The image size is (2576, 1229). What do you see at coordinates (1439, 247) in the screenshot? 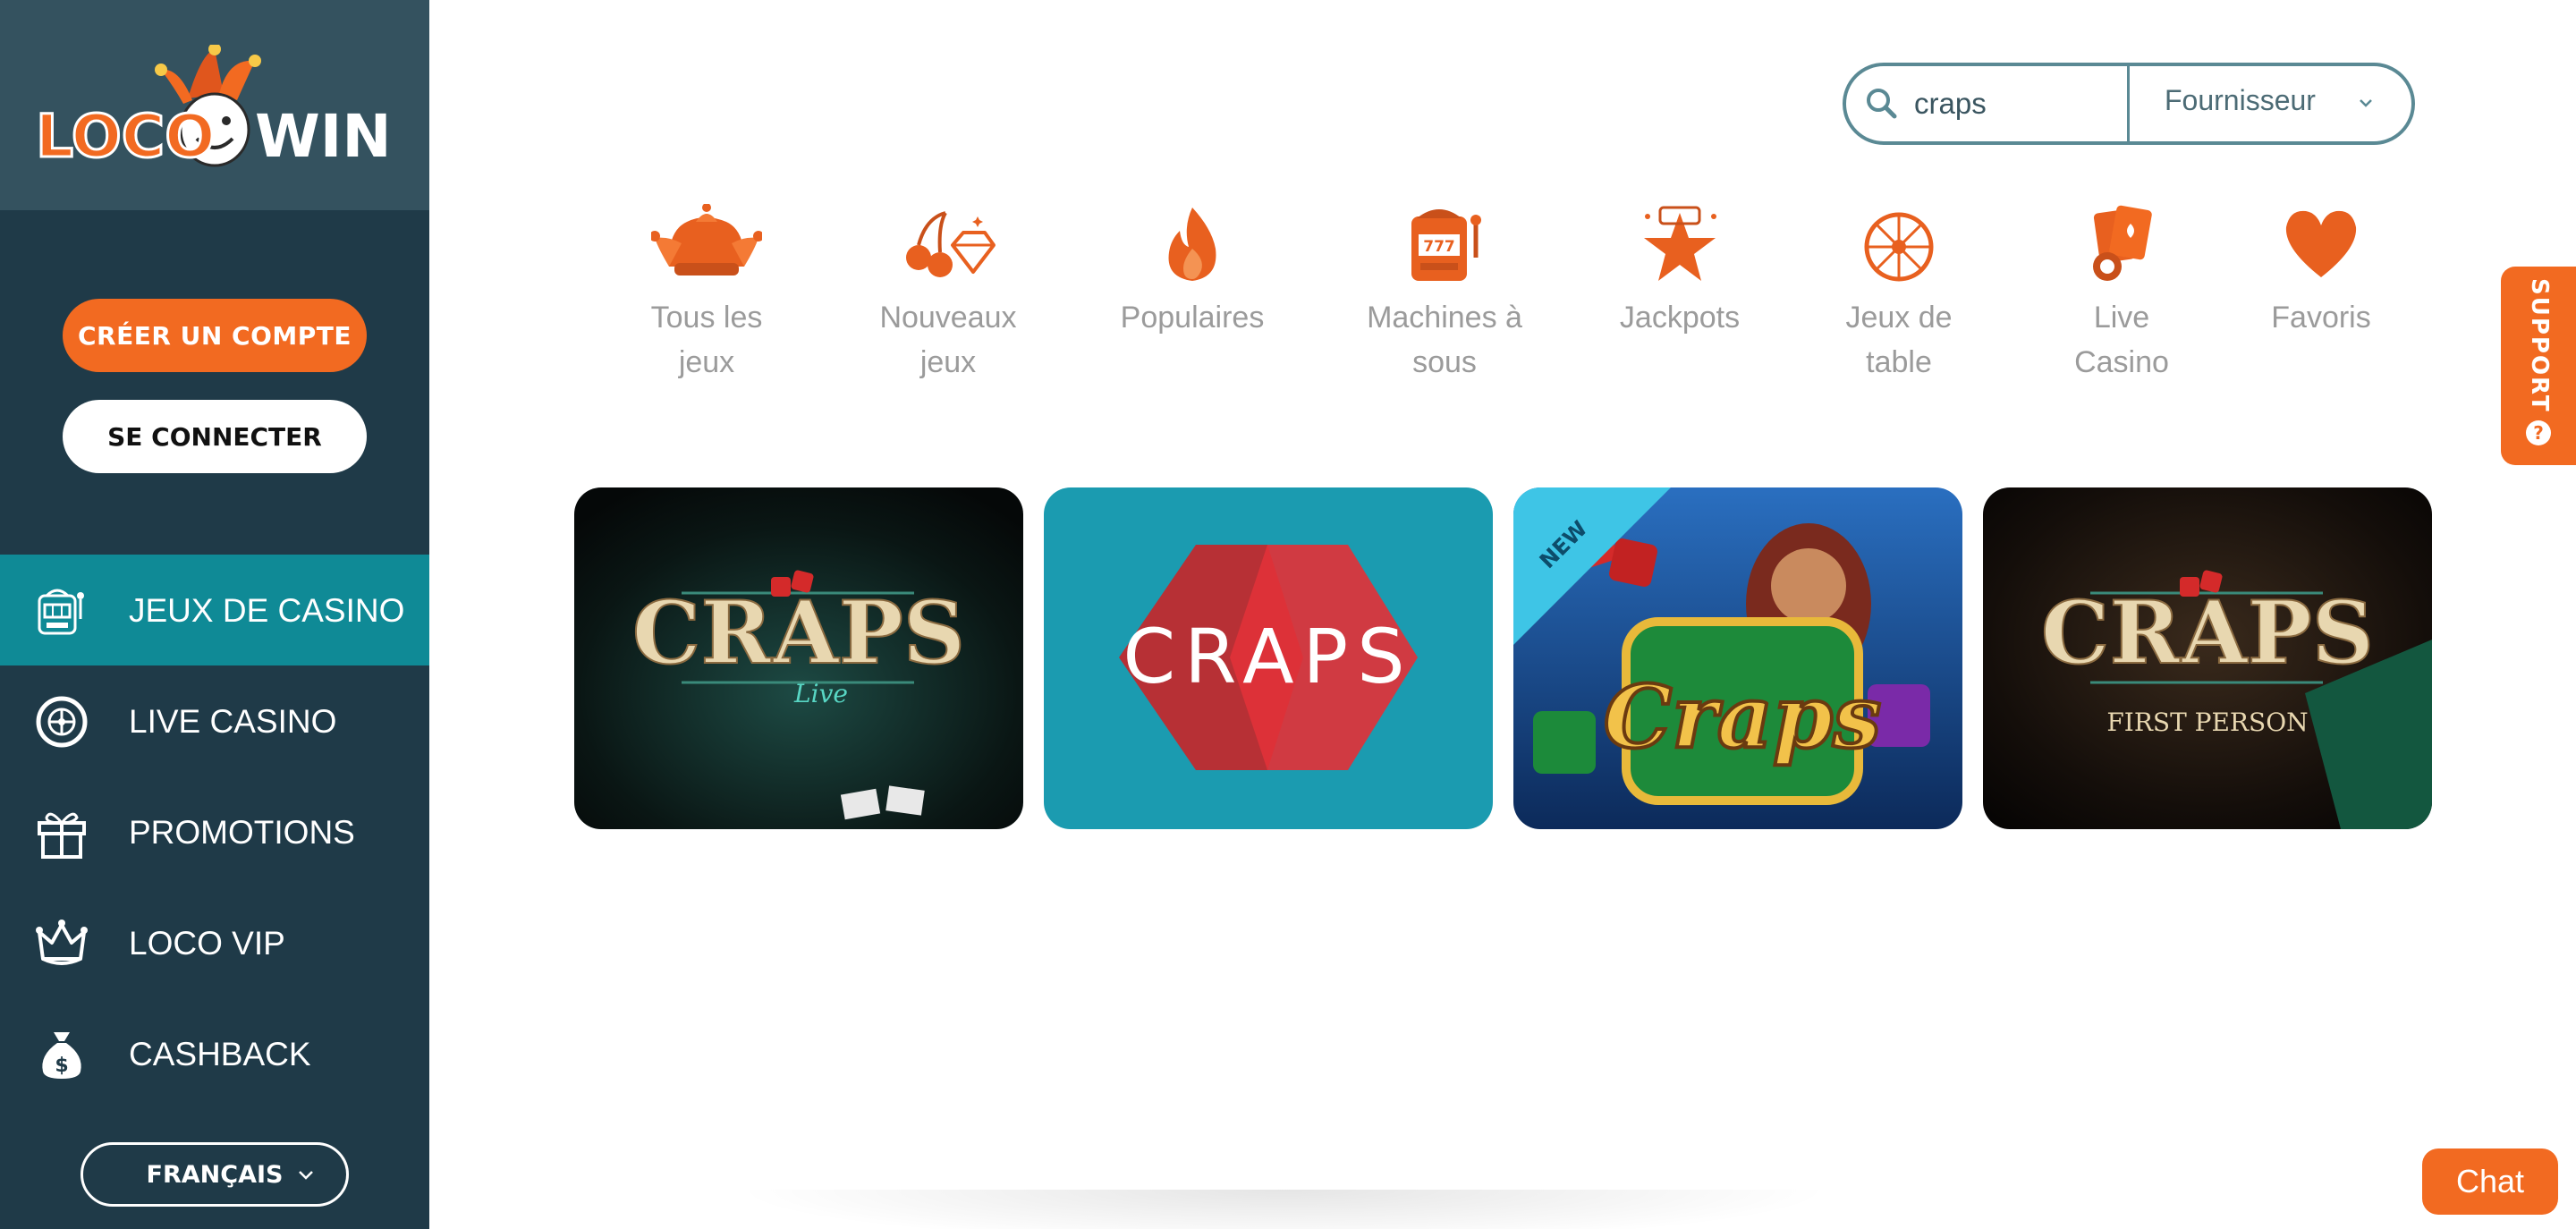
I see `svg-text: 777` at bounding box center [1439, 247].